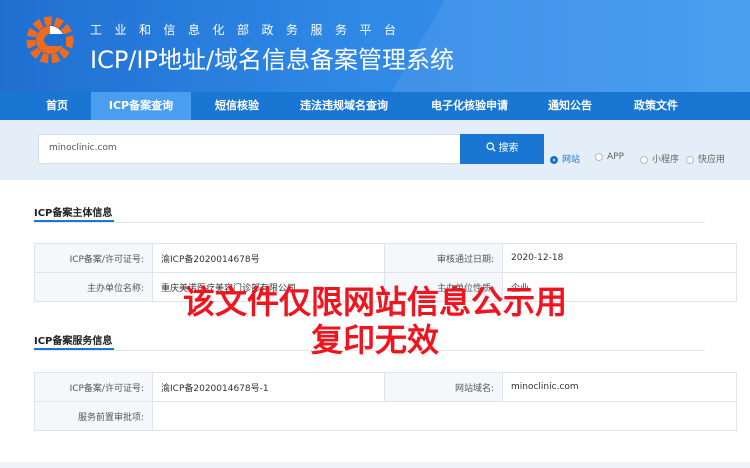 The height and width of the screenshot is (468, 750). Describe the element at coordinates (268, 387) in the screenshot. I see `service-license-value: 渝ICP备2020014678号-1` at that location.